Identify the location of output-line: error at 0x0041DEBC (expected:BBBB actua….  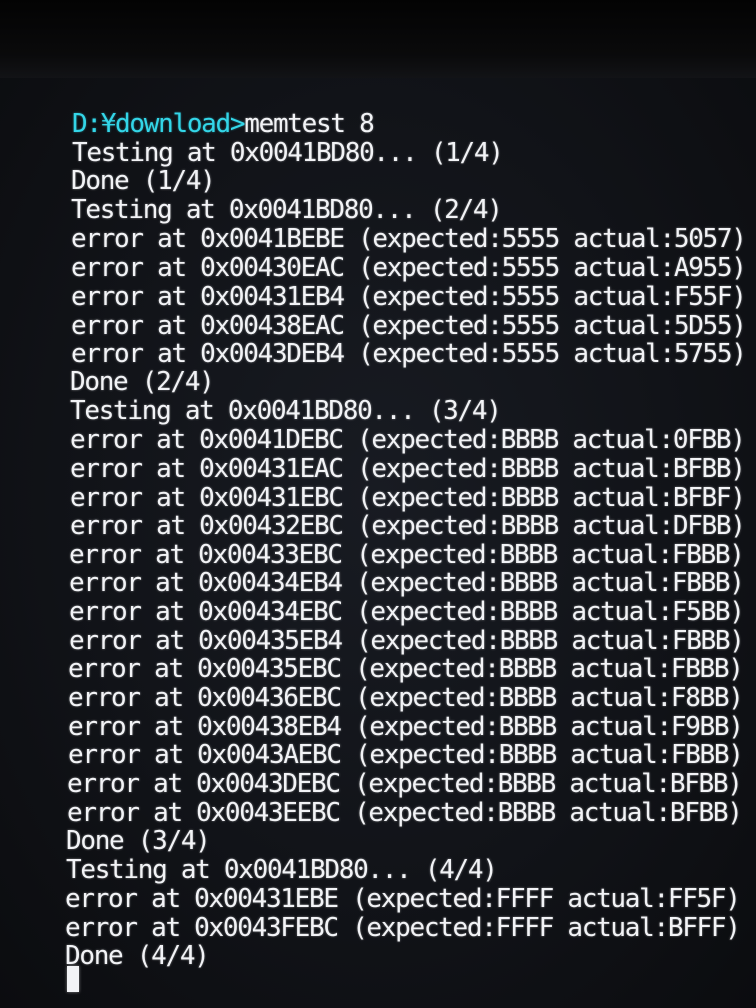
(408, 440).